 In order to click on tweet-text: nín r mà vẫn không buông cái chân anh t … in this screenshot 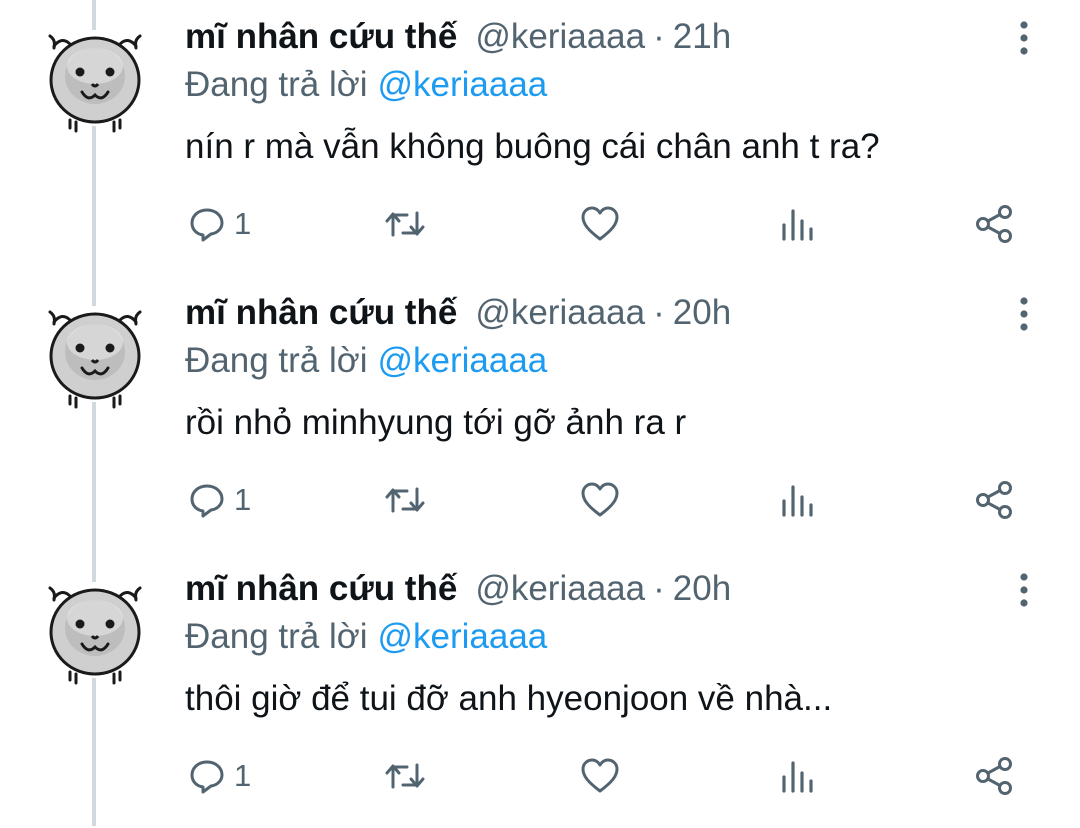, I will do `click(532, 146)`.